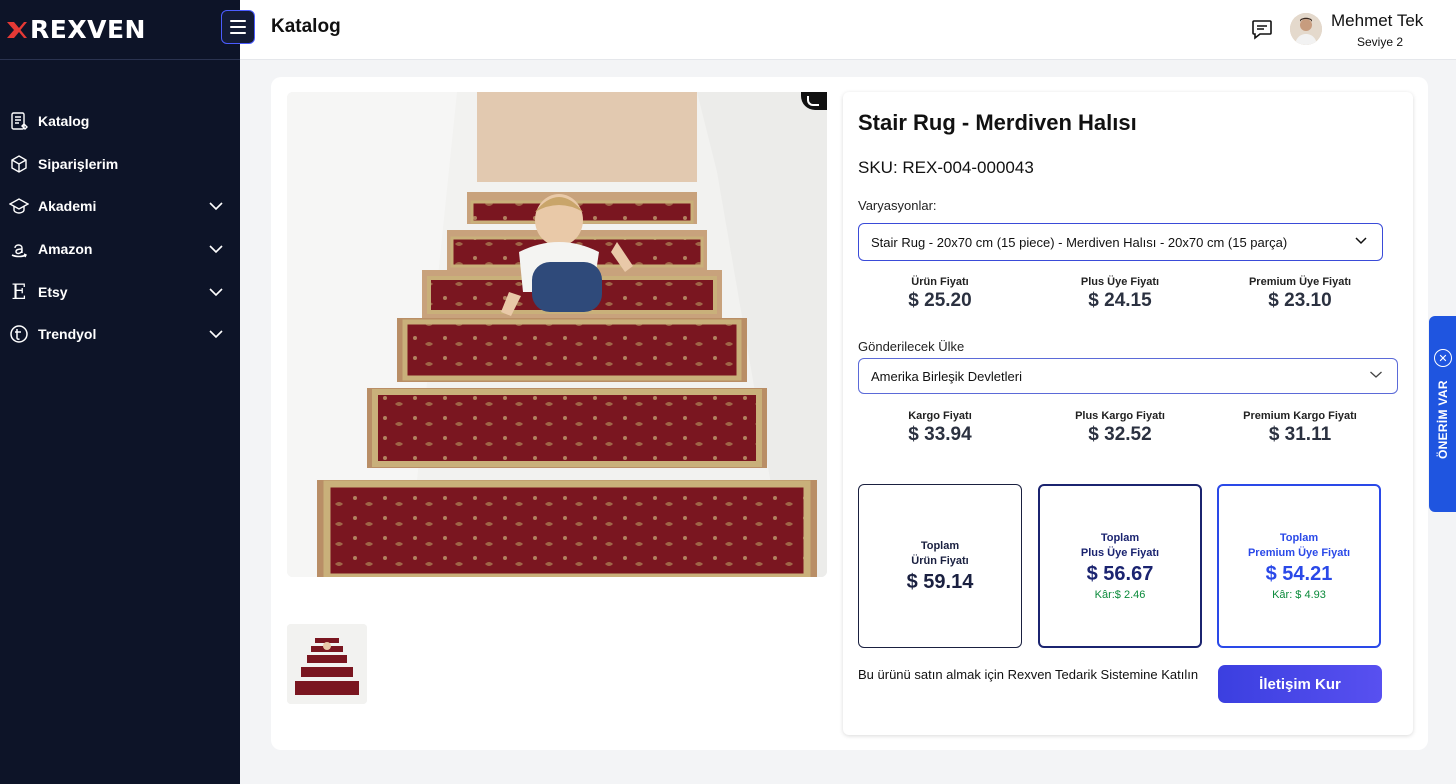  I want to click on shipping-label: Premium Kargo Fiyatı, so click(1300, 416).